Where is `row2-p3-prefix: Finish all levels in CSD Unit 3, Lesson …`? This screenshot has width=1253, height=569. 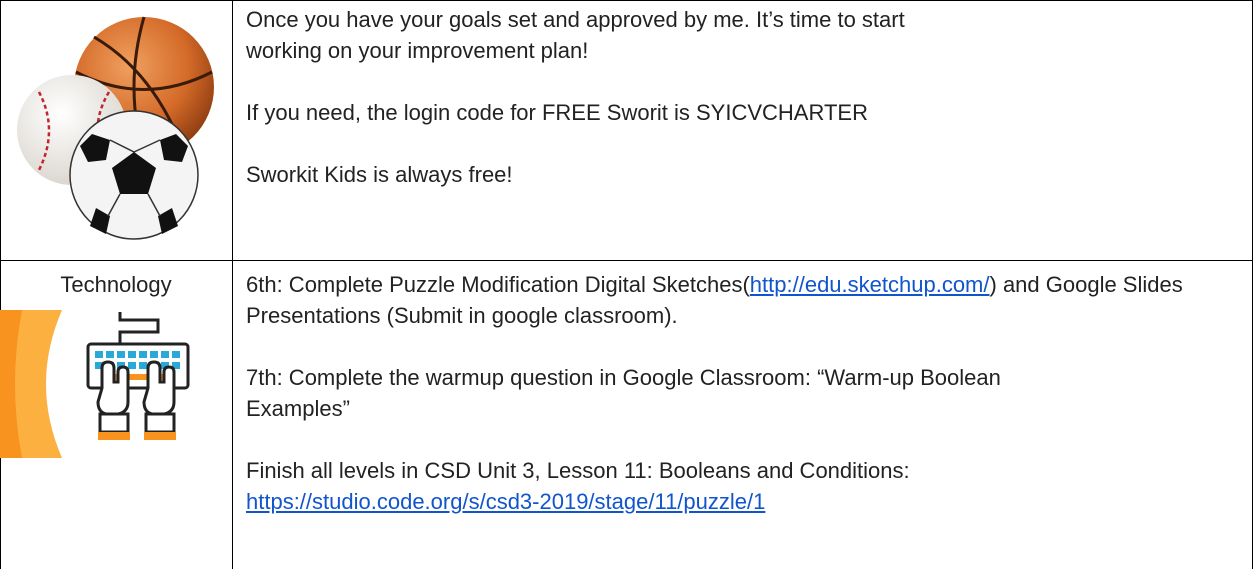
row2-p3-prefix: Finish all levels in CSD Unit 3, Lesson … is located at coordinates (578, 470).